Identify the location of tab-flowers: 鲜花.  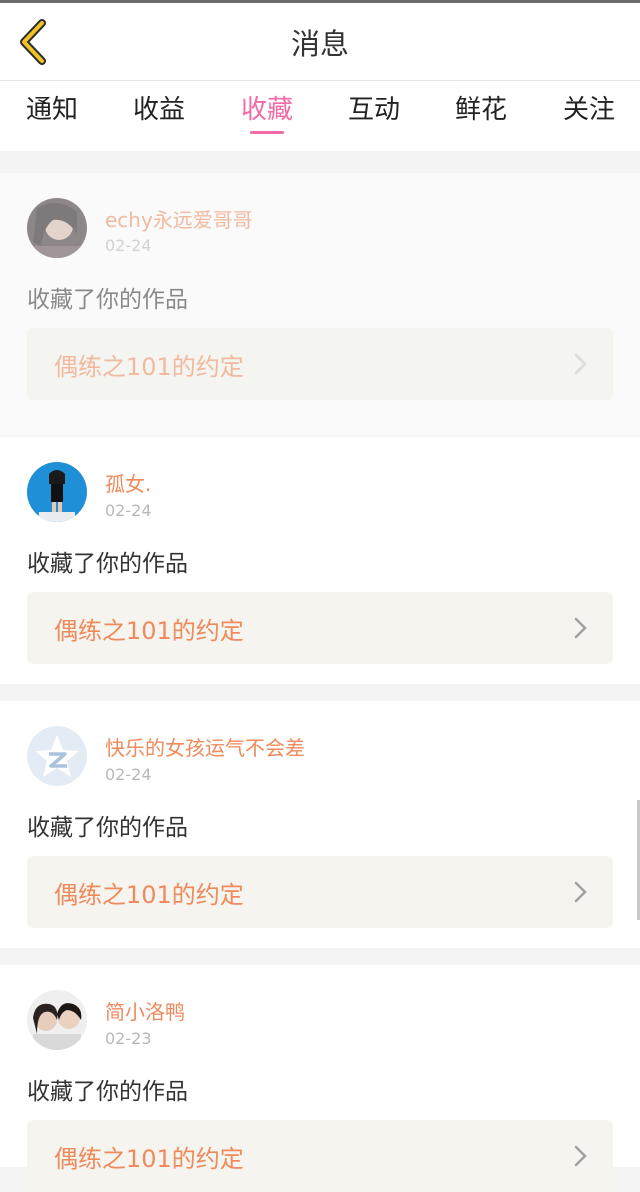
(481, 107).